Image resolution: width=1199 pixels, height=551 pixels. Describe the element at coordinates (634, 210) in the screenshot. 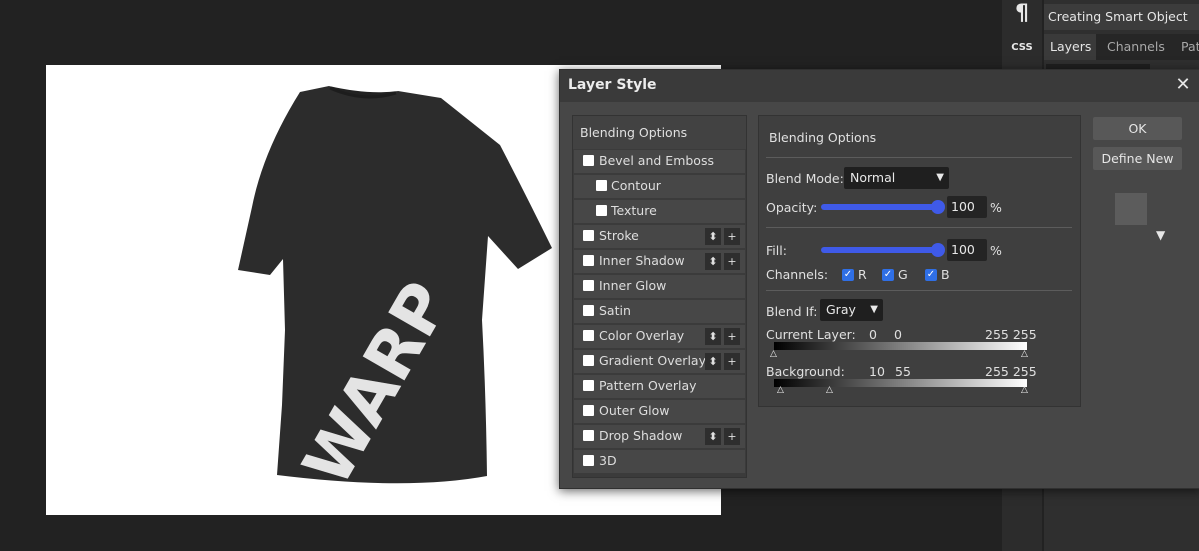

I see `style-item-label: Texture` at that location.